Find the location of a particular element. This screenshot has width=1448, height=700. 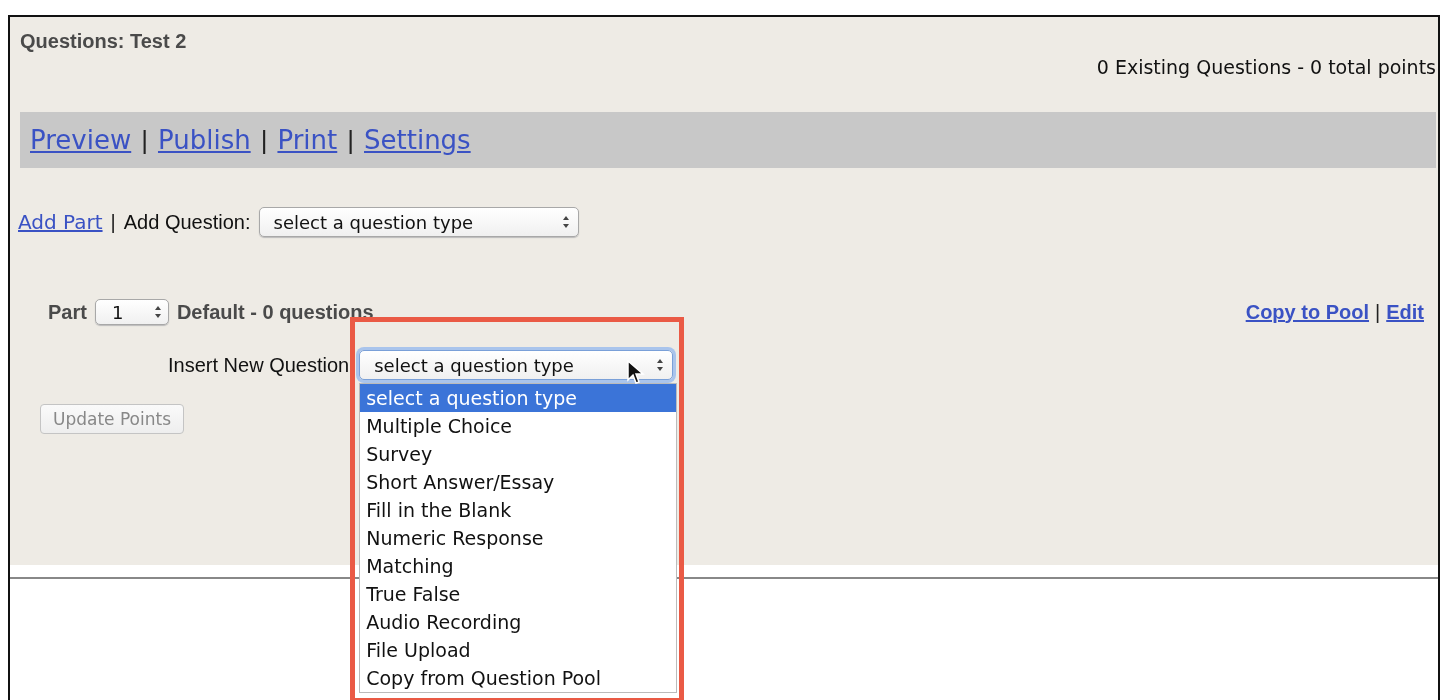

nav-link: Settings is located at coordinates (417, 140).